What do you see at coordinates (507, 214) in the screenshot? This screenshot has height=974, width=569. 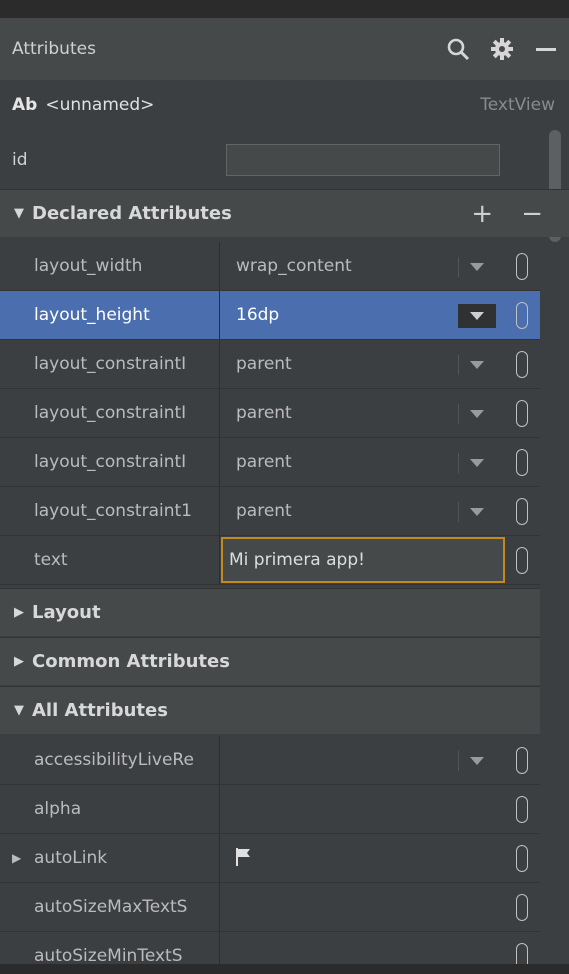 I see `section-actions: + −` at bounding box center [507, 214].